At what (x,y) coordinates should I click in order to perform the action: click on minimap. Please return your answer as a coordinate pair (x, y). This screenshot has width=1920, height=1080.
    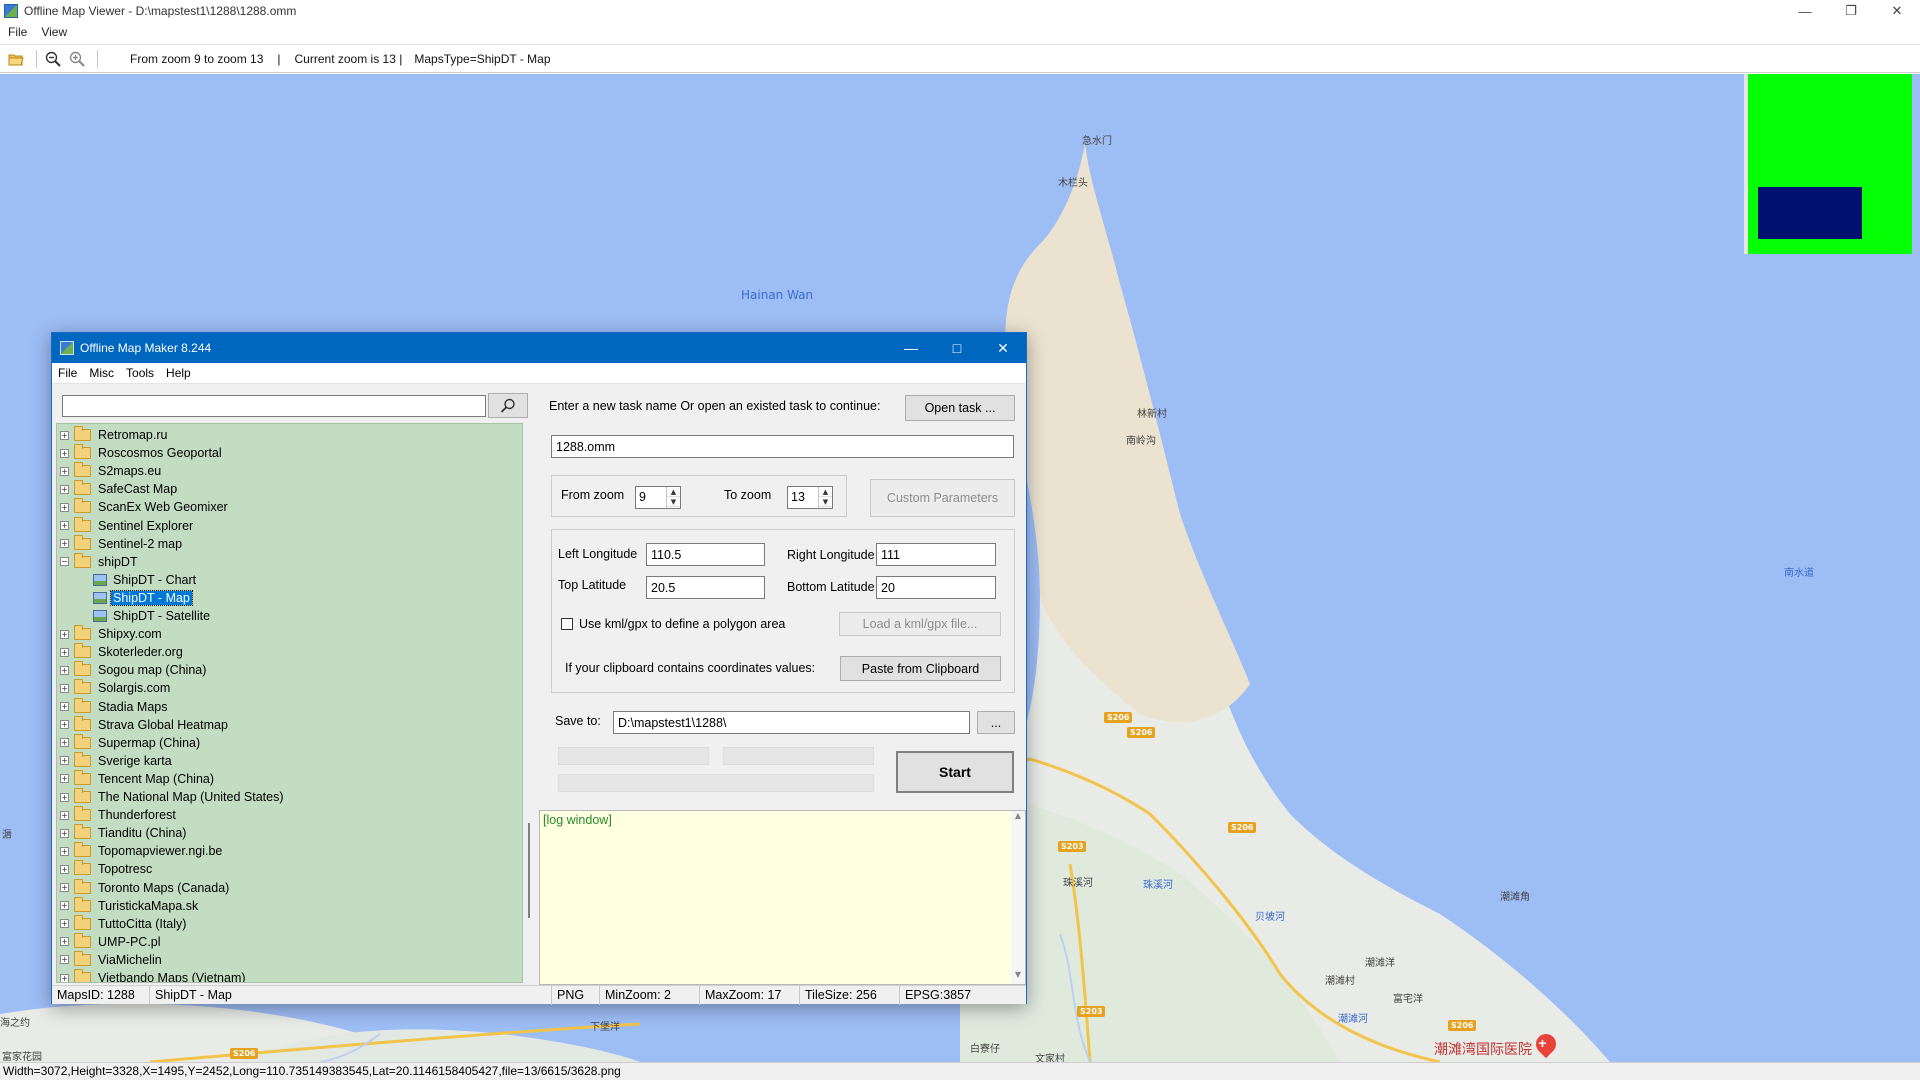
    Looking at the image, I should click on (1828, 164).